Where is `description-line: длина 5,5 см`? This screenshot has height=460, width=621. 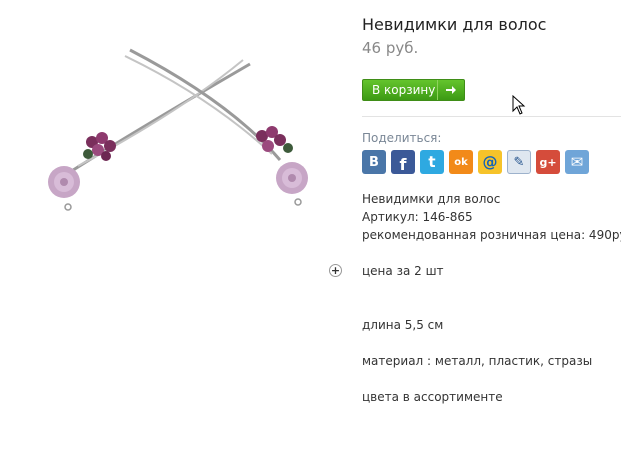
description-line: длина 5,5 см is located at coordinates (403, 325).